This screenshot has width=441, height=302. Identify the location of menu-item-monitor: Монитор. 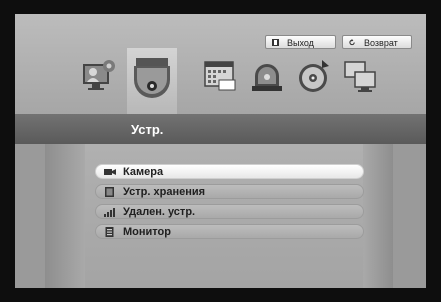
(229, 231).